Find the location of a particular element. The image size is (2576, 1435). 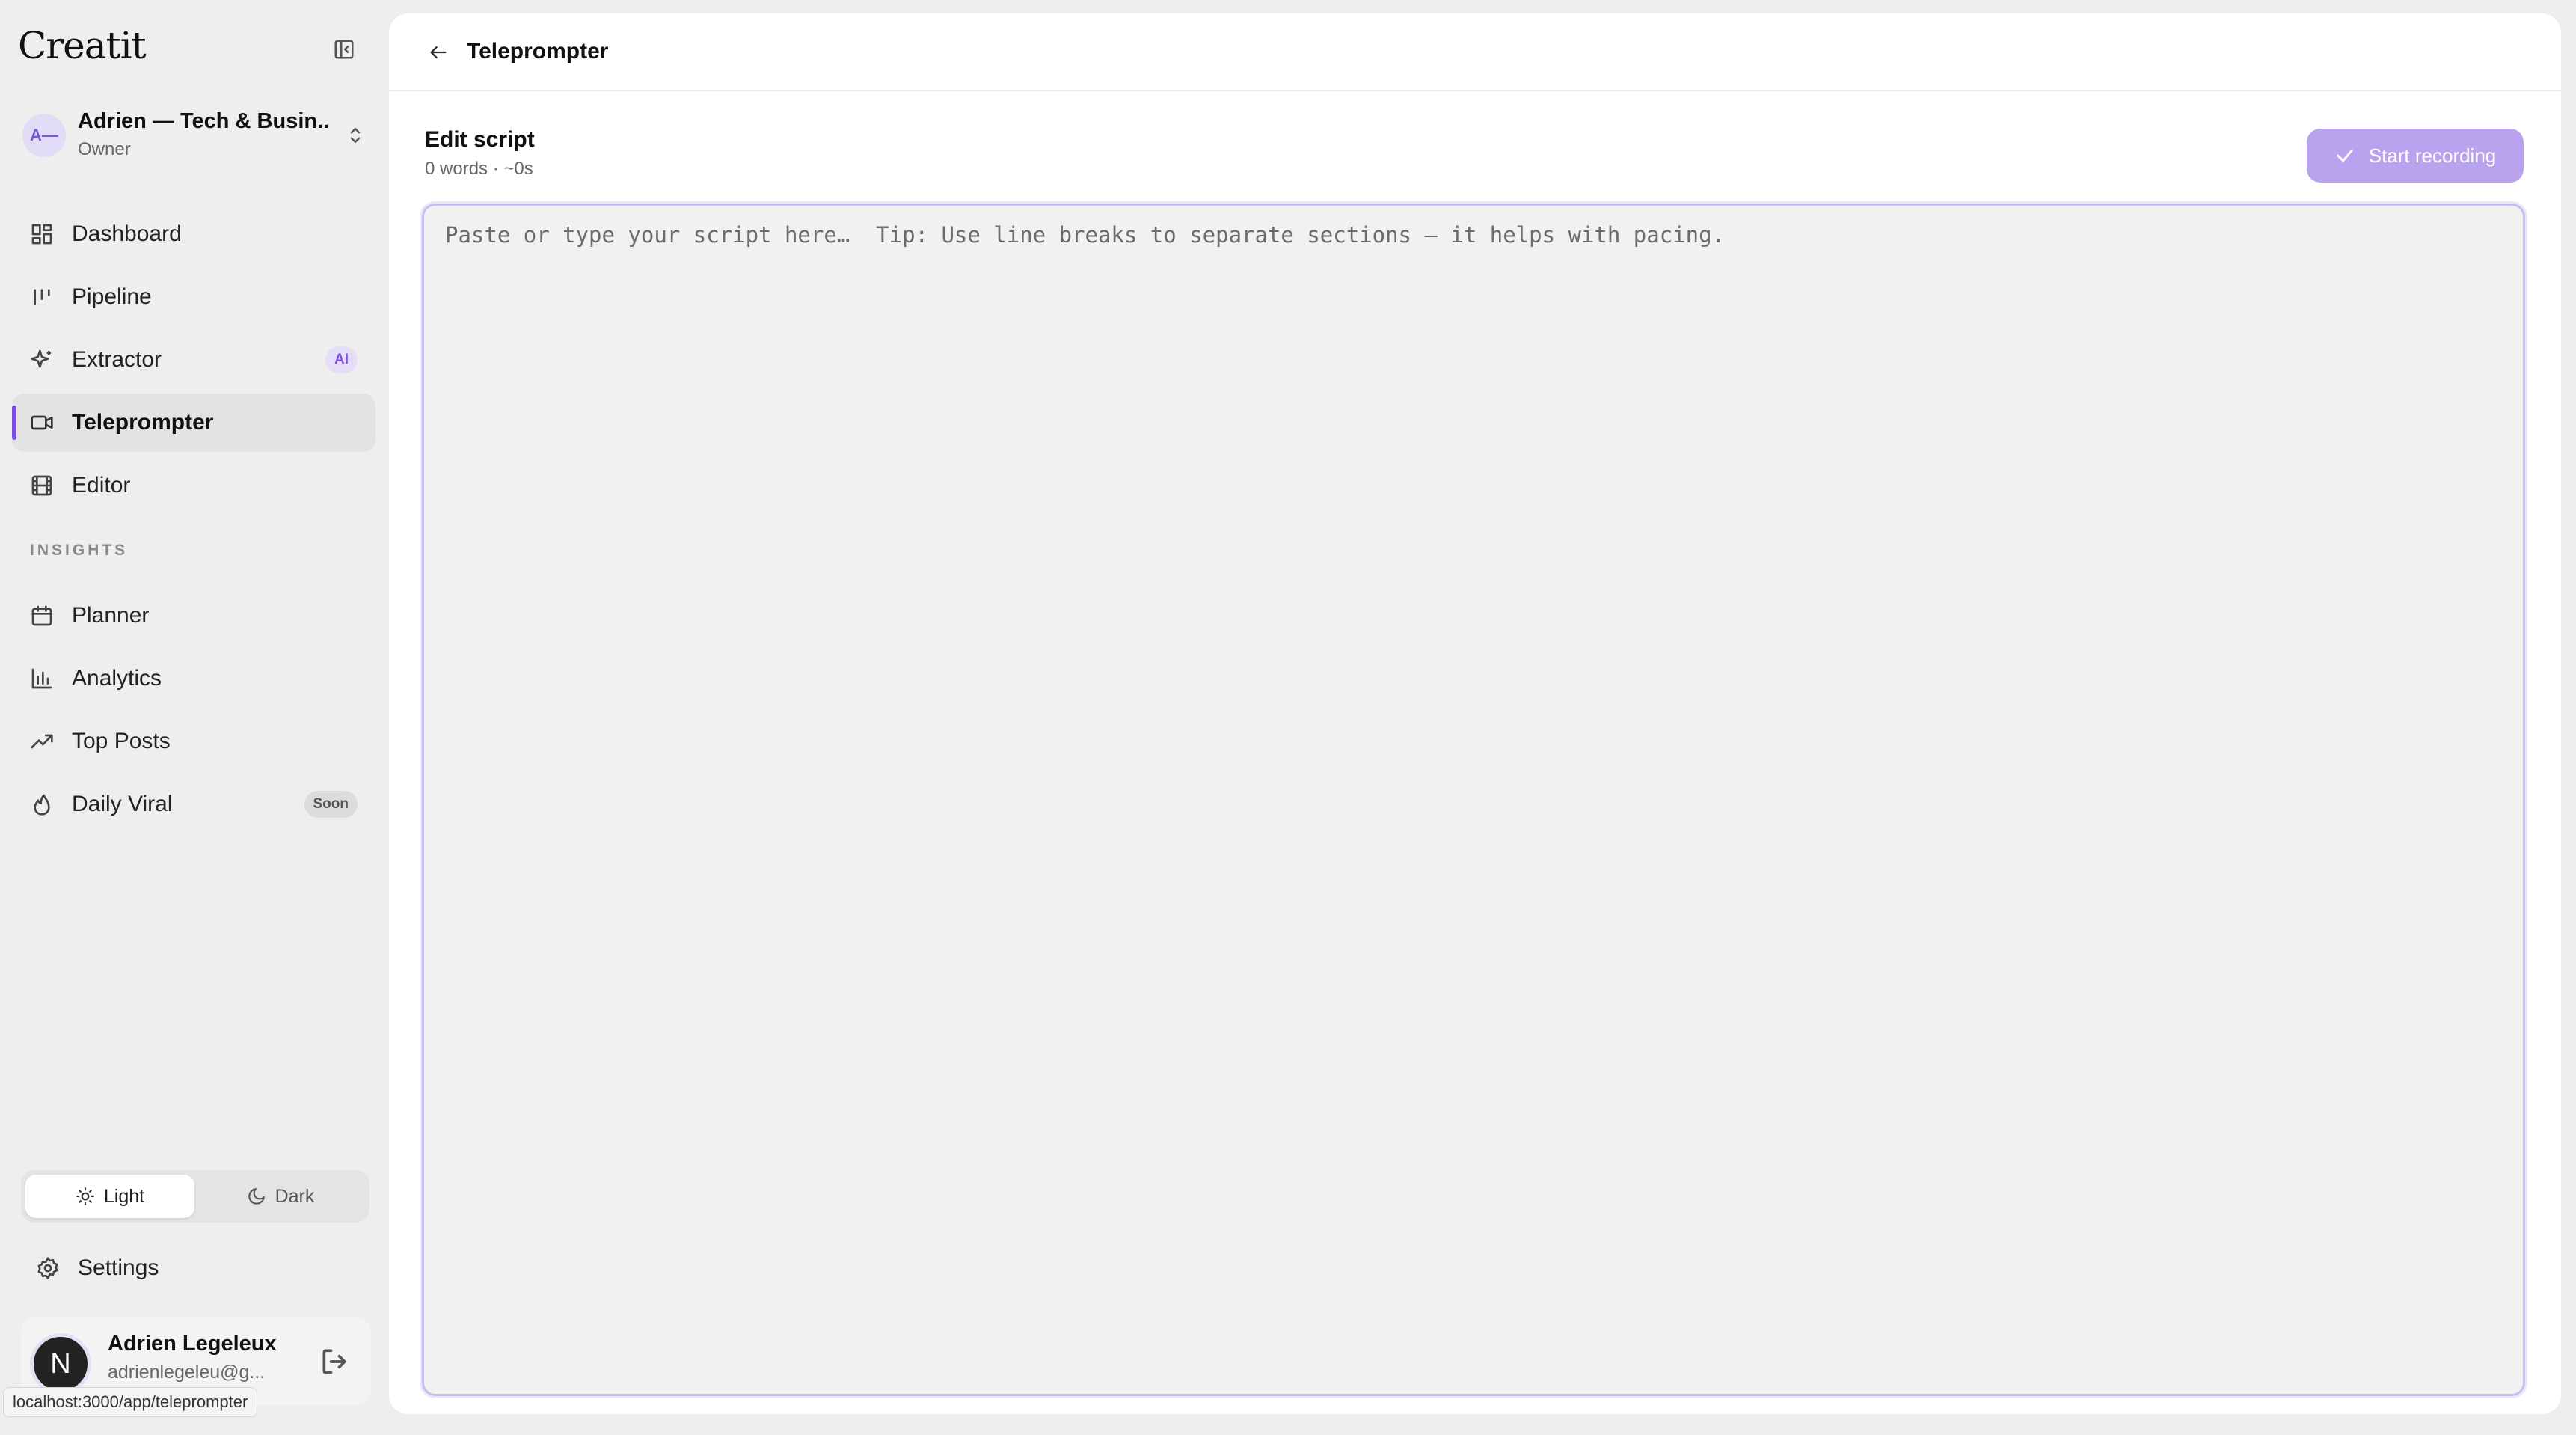

nav-label: Top Posts is located at coordinates (121, 741).